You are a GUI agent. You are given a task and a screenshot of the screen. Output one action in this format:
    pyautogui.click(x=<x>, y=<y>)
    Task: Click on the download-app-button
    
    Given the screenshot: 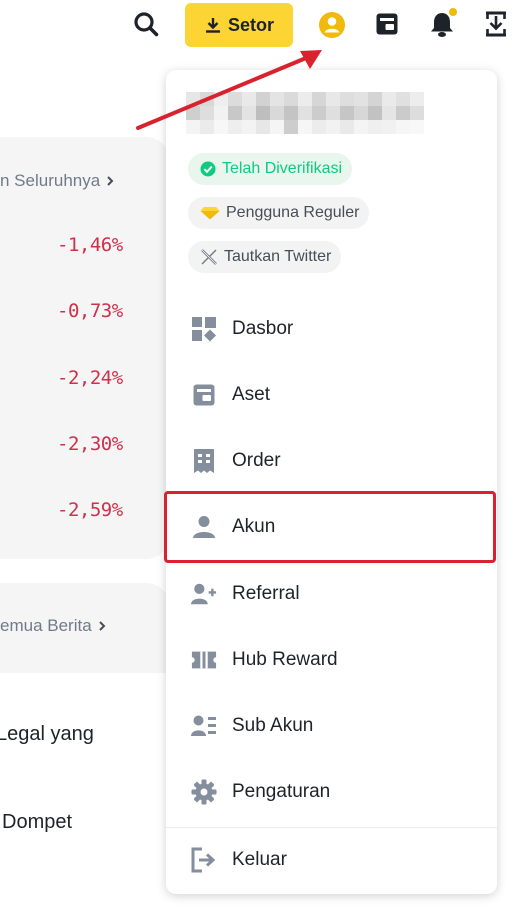 What is the action you would take?
    pyautogui.click(x=496, y=24)
    